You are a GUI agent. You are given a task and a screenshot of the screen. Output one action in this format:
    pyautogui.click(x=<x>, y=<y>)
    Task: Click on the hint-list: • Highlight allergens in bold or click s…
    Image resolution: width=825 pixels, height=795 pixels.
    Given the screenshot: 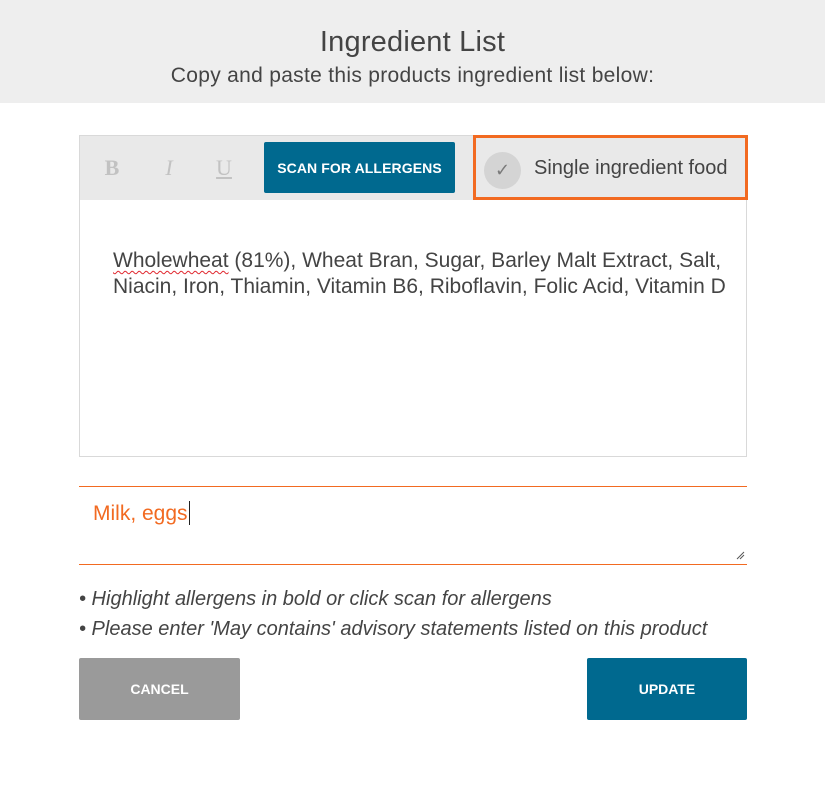 What is the action you would take?
    pyautogui.click(x=429, y=614)
    